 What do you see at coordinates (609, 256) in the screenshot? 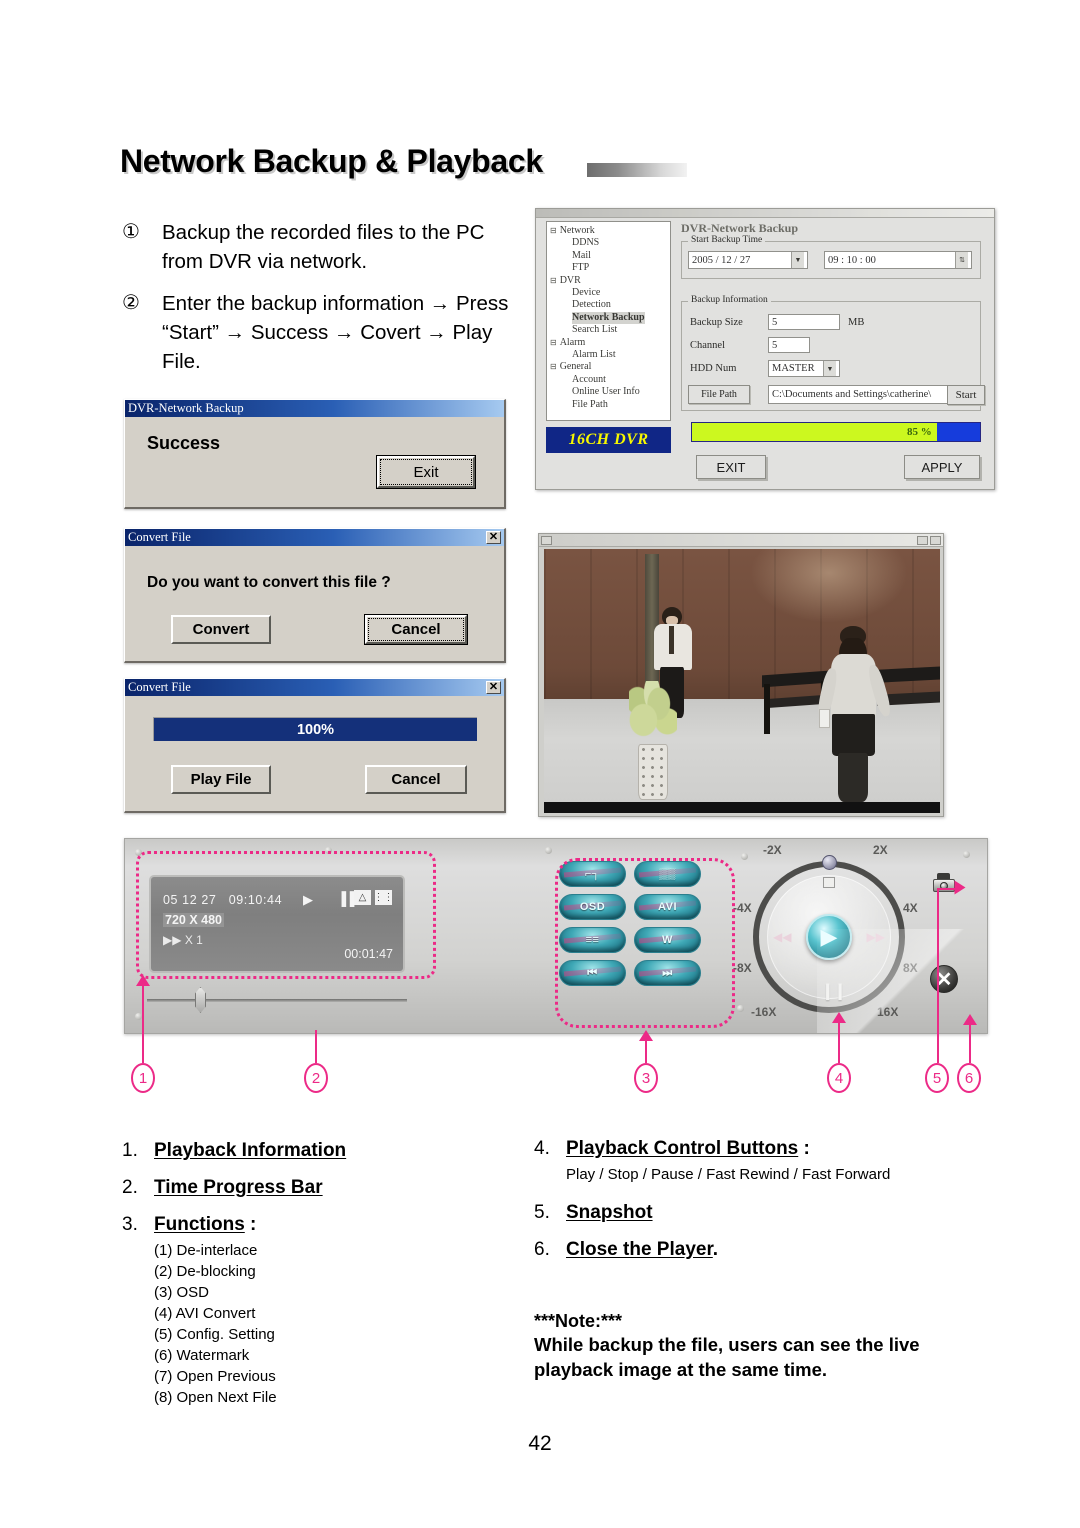
I see `tree-item-mail: Mail` at bounding box center [609, 256].